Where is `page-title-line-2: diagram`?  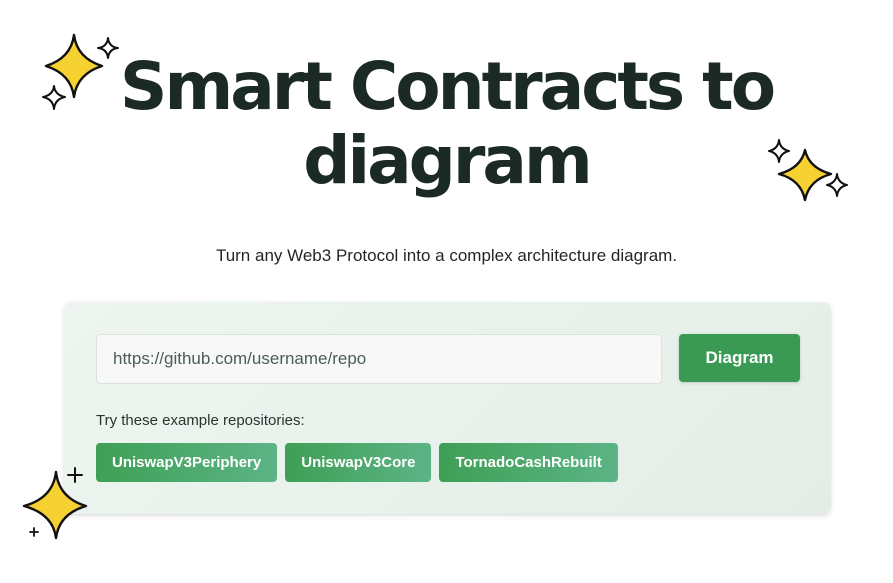 page-title-line-2: diagram is located at coordinates (448, 160).